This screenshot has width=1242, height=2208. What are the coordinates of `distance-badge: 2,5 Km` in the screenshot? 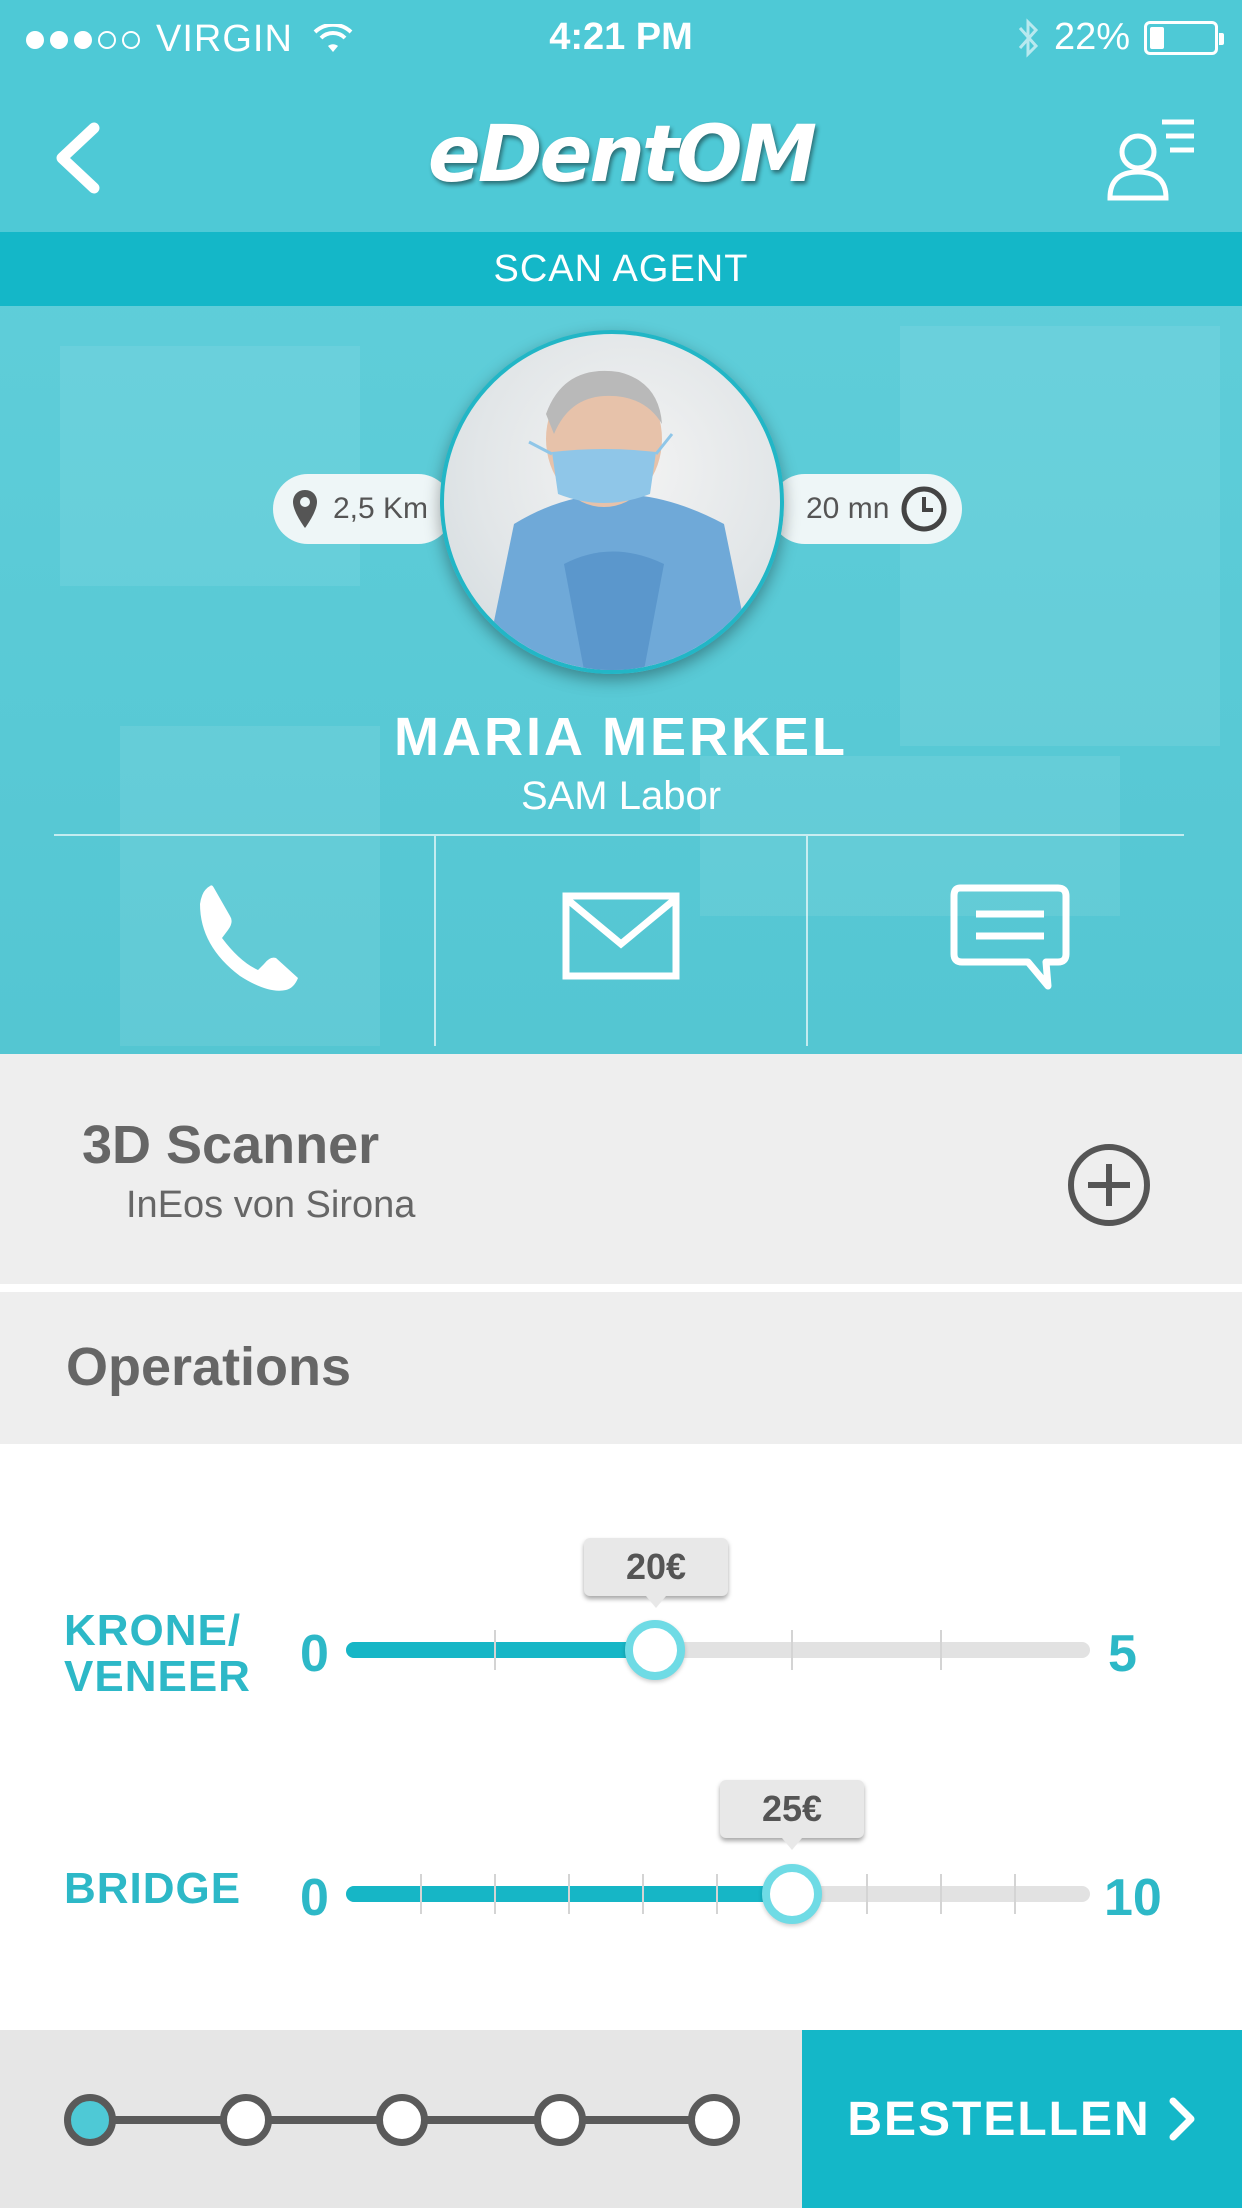 It's located at (363, 509).